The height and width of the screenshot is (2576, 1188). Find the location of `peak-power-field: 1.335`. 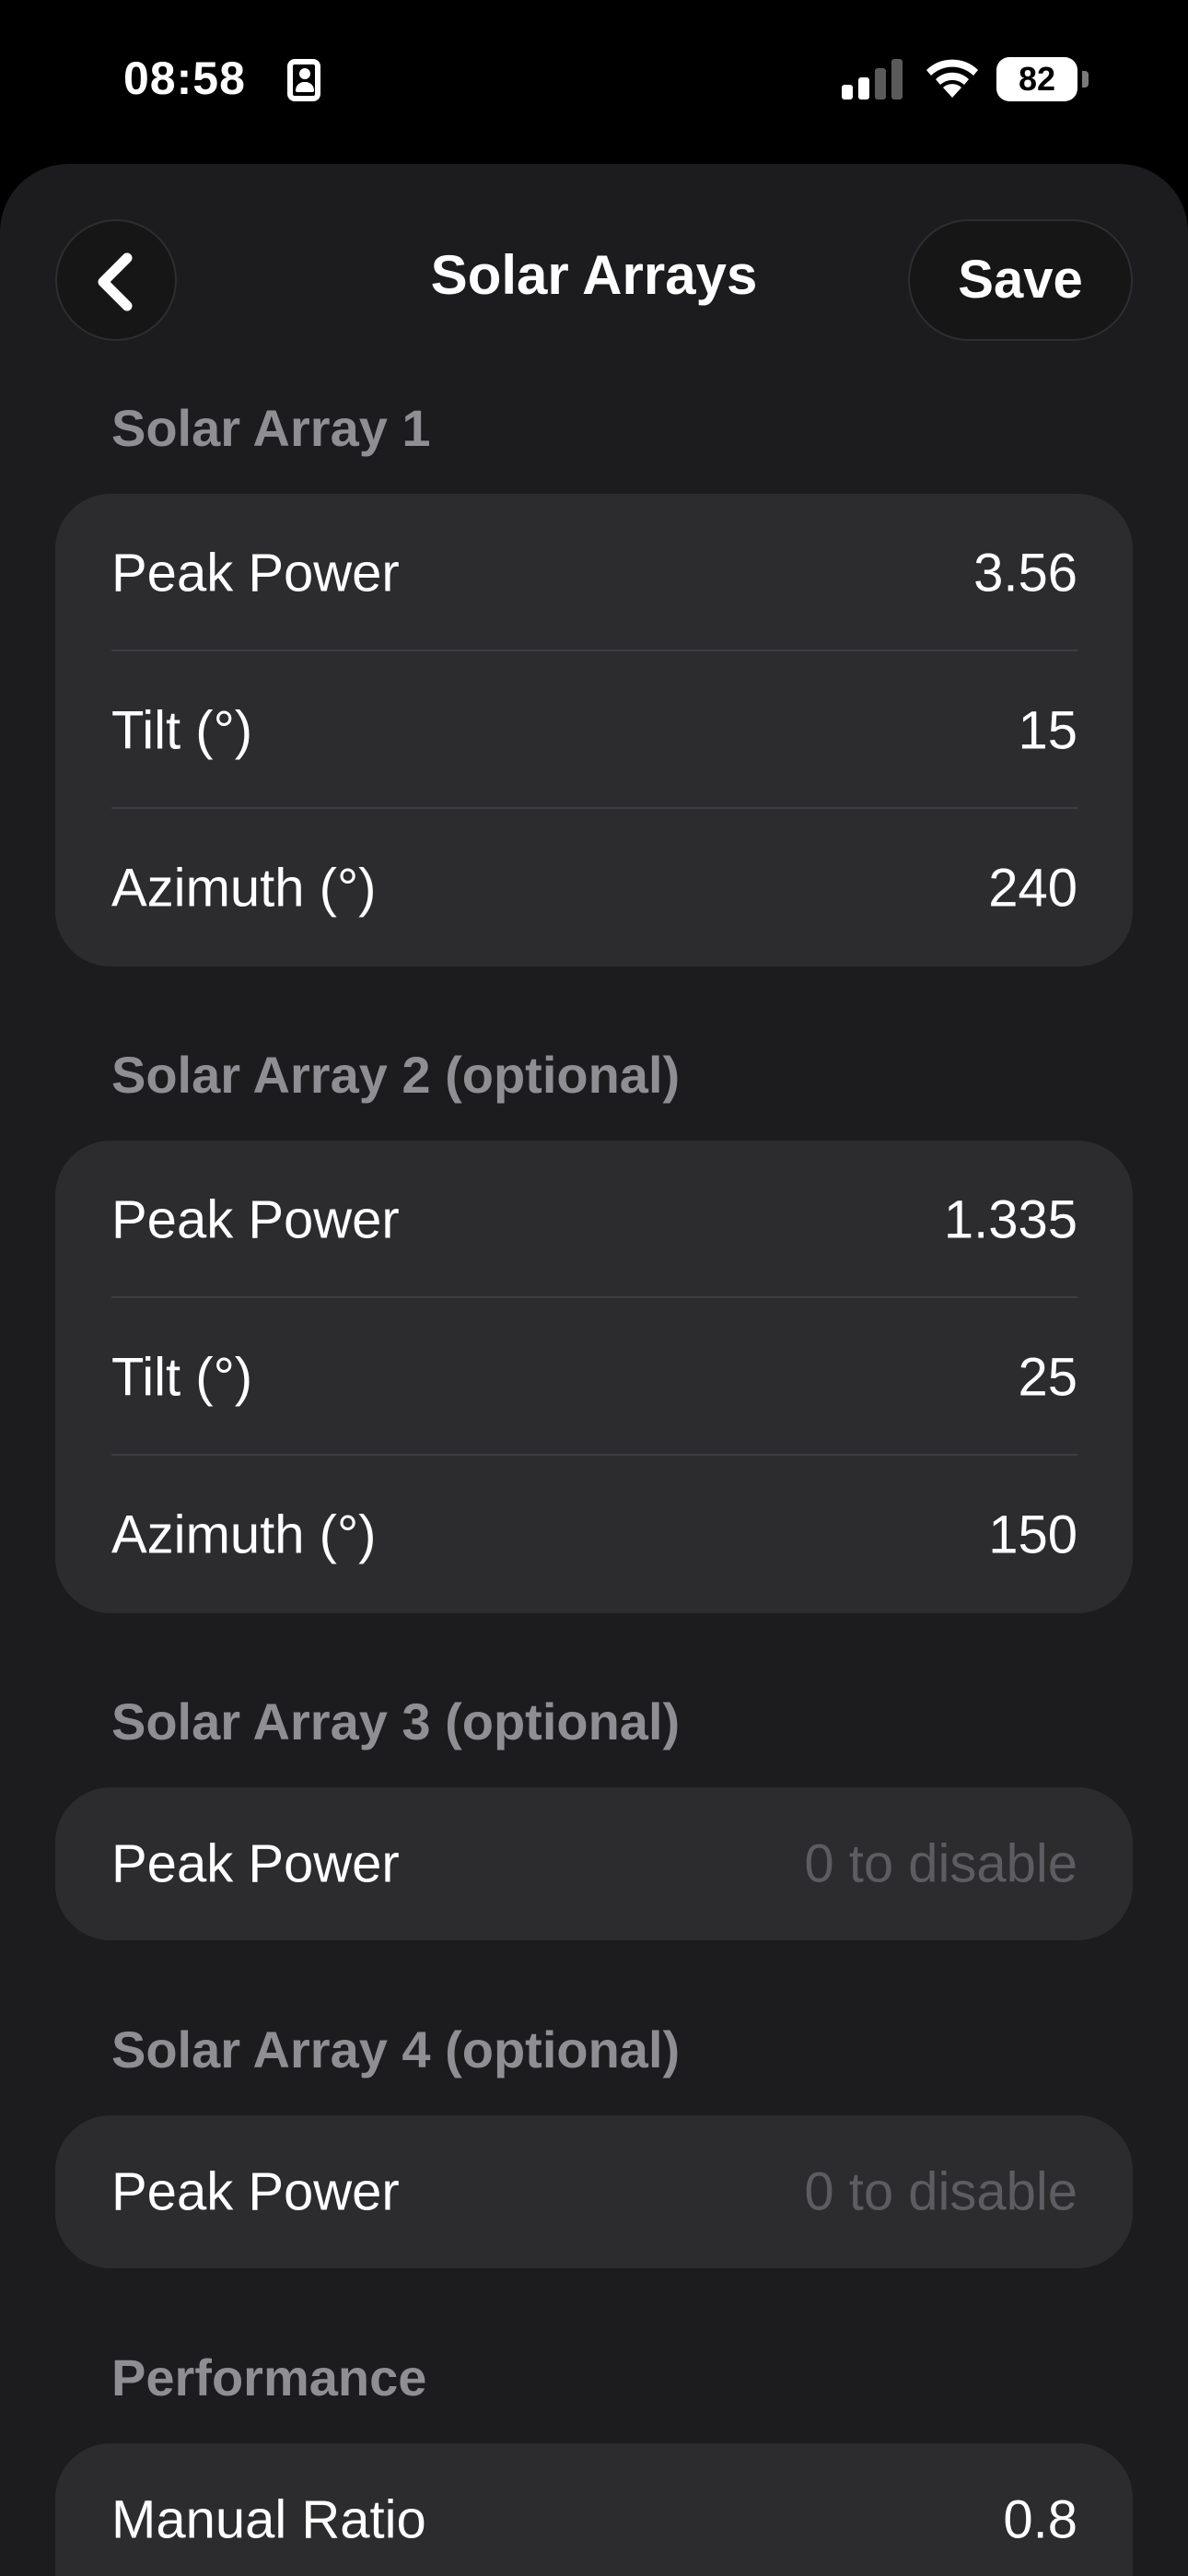

peak-power-field: 1.335 is located at coordinates (1010, 1219).